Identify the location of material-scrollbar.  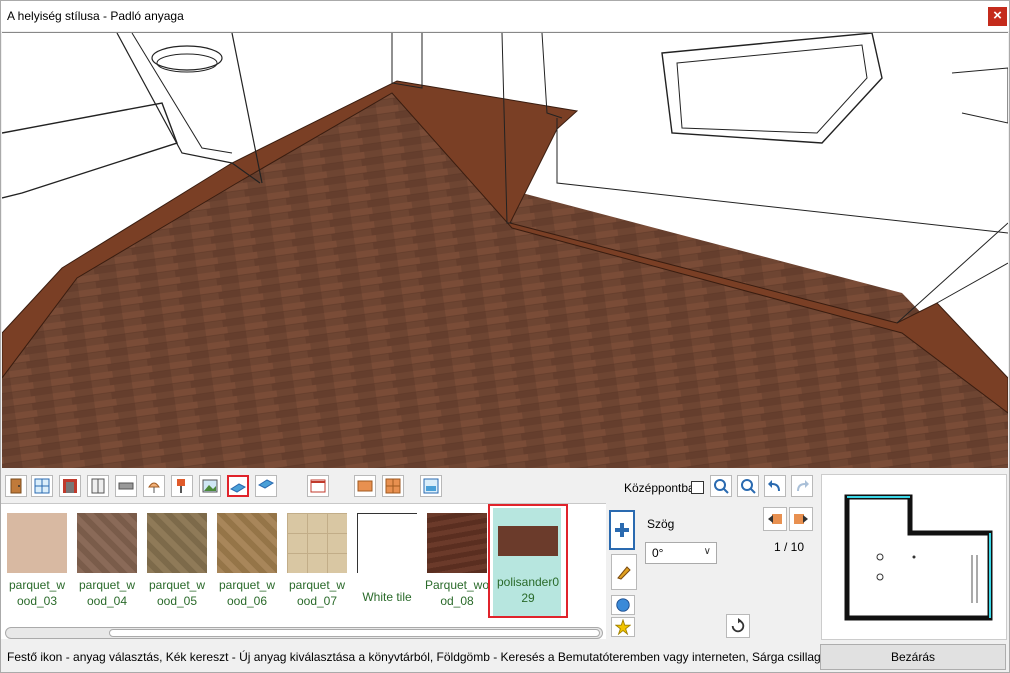
(304, 633).